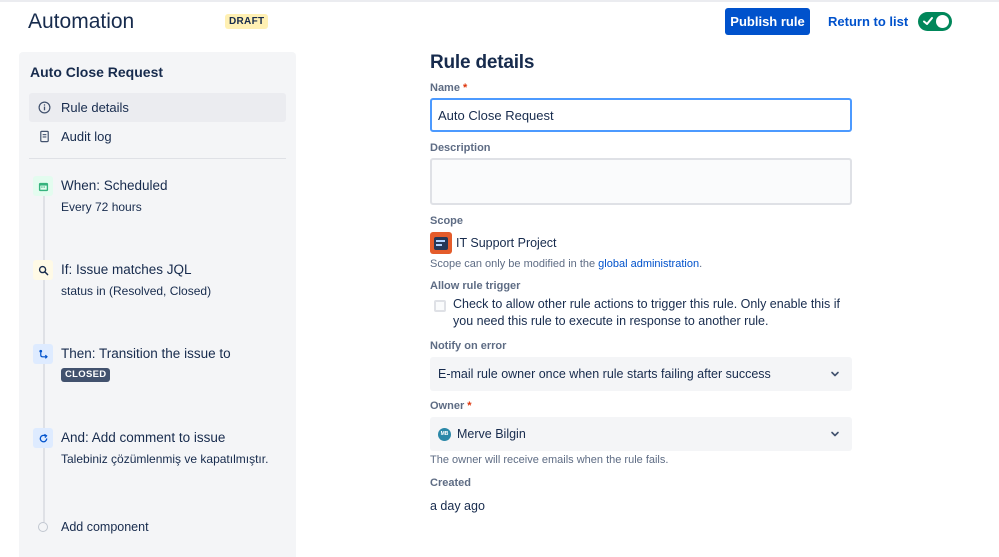 This screenshot has width=999, height=557. What do you see at coordinates (146, 353) in the screenshot?
I see `step-title: Then: Transition the issue to` at bounding box center [146, 353].